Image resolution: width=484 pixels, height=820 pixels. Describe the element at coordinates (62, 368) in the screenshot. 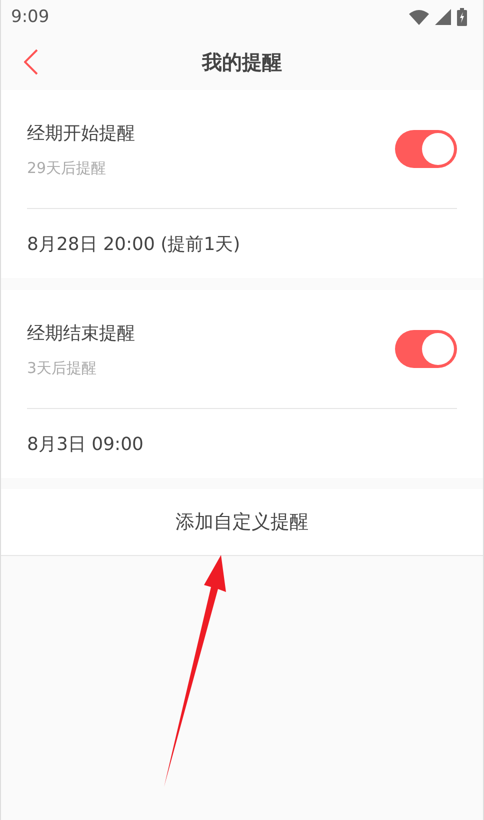

I see `reminder-countdown: 3天后提醒` at that location.